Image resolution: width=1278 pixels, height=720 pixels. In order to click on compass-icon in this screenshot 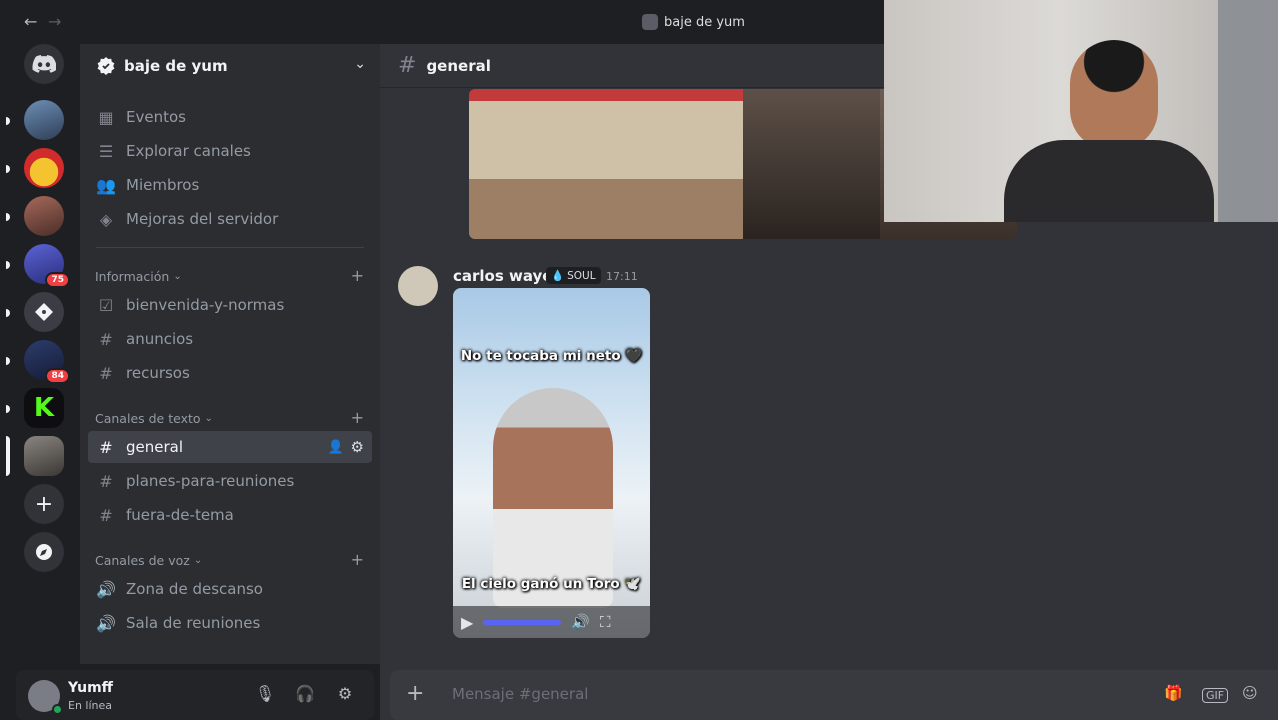, I will do `click(44, 552)`.